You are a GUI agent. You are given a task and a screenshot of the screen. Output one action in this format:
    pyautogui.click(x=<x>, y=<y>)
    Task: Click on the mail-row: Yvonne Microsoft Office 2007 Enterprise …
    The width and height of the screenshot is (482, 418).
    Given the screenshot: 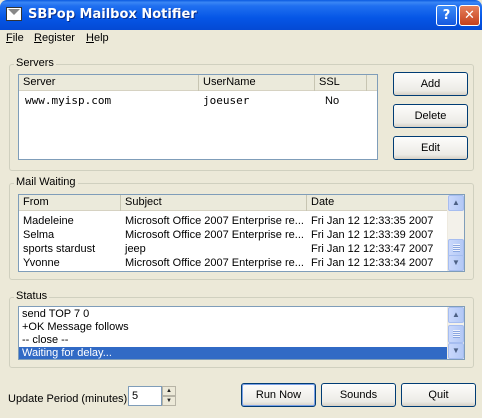 What is the action you would take?
    pyautogui.click(x=233, y=263)
    